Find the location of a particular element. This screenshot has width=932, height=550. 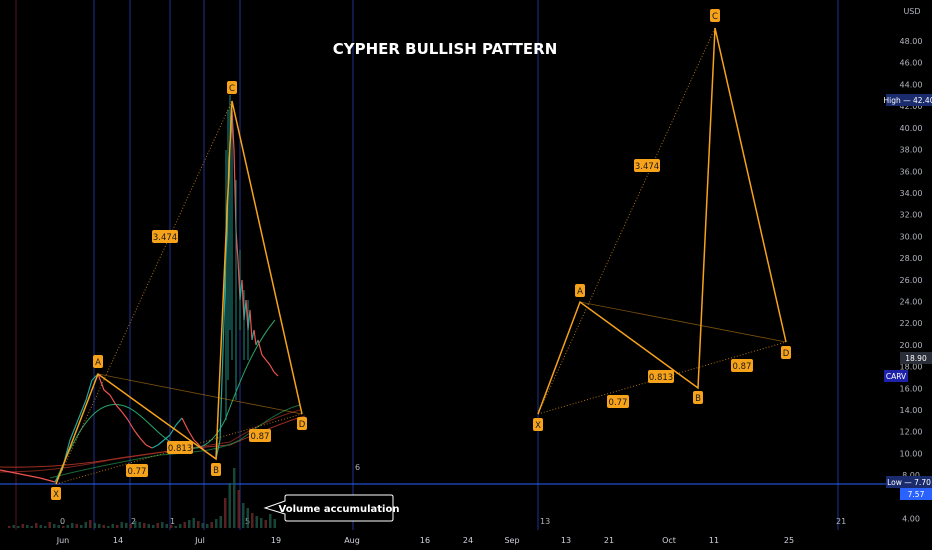

svg-text: 0.87 is located at coordinates (260, 437).